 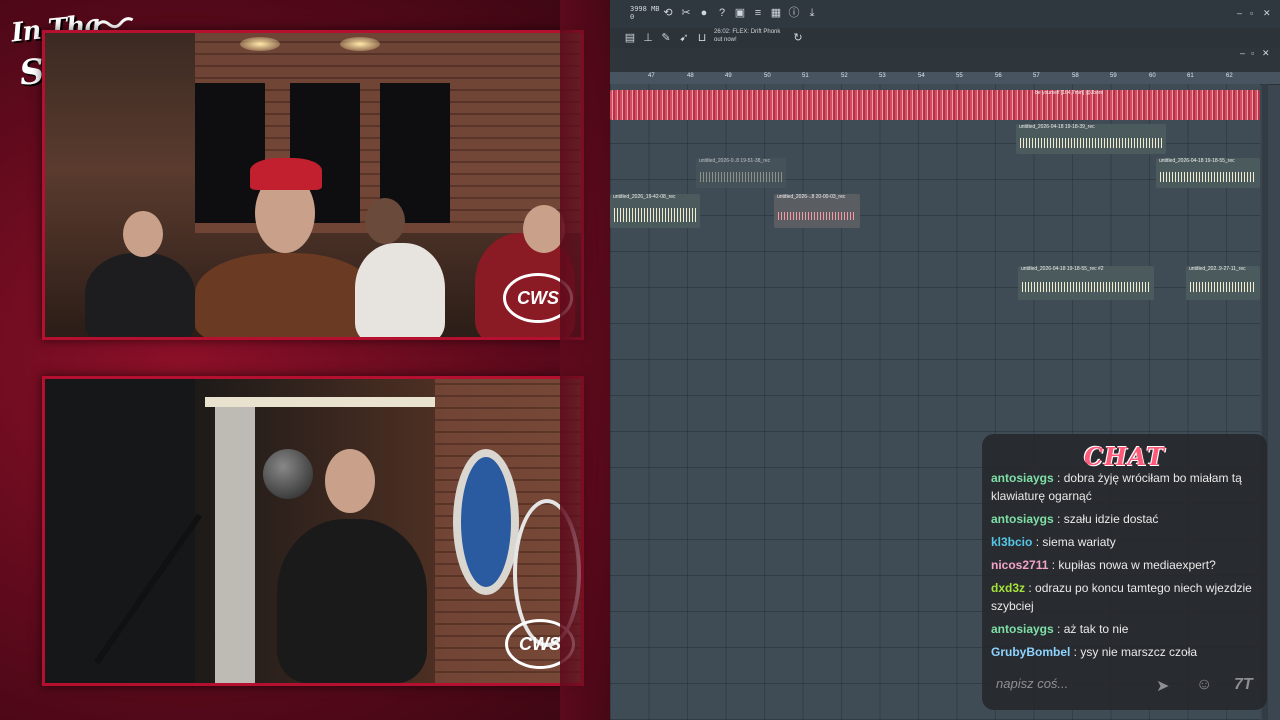 I want to click on chat-username: kl3bcio, so click(x=1011, y=542).